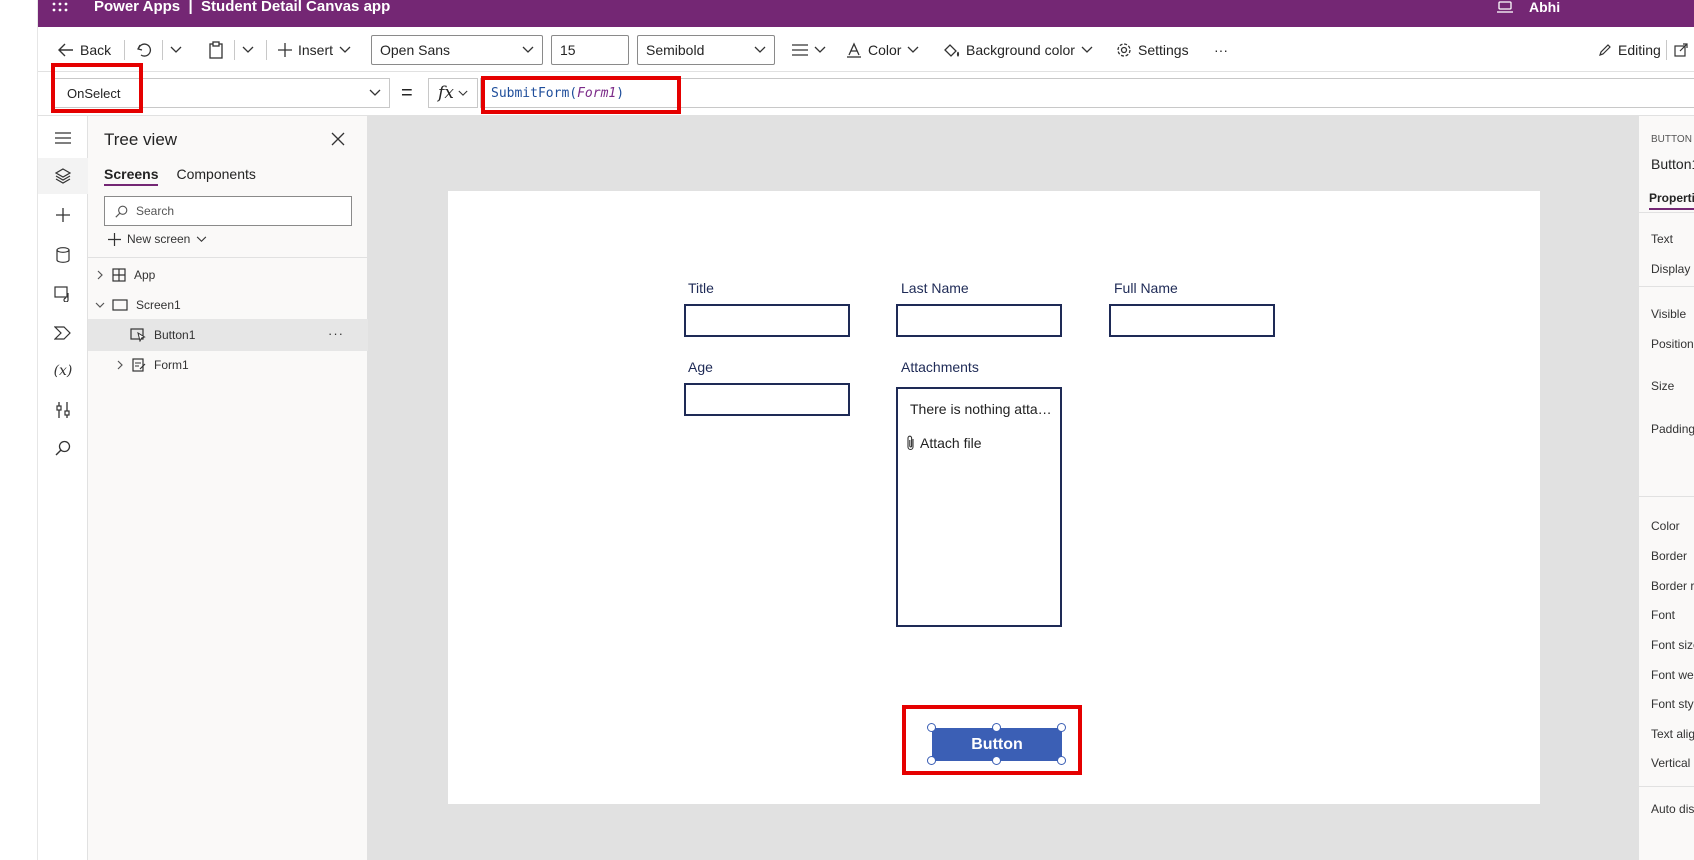 This screenshot has width=1694, height=860. What do you see at coordinates (590, 50) in the screenshot?
I see `font-size-input: 15` at bounding box center [590, 50].